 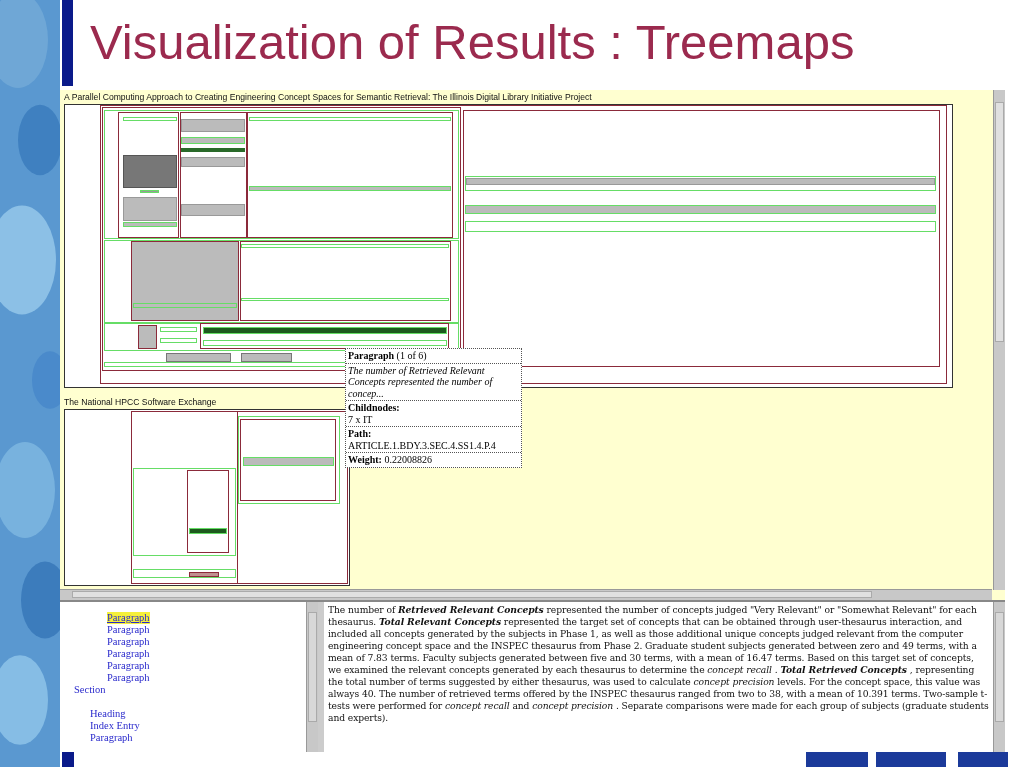 I want to click on treemap-title: The National HPCC Software Exchange, so click(x=140, y=402).